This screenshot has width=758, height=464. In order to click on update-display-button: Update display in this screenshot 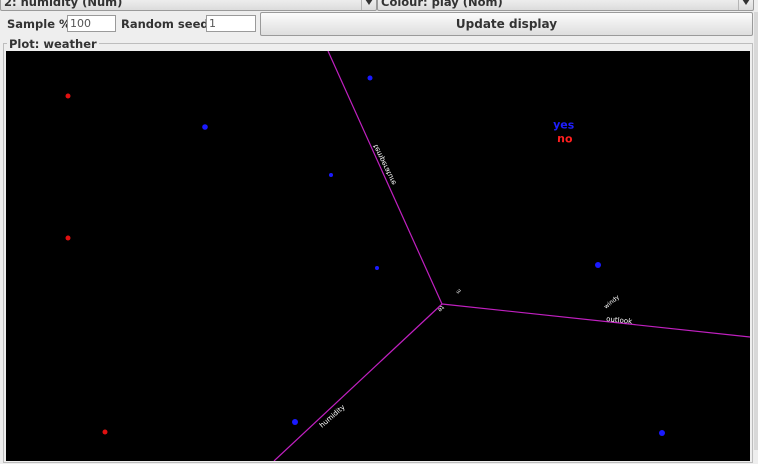, I will do `click(506, 24)`.